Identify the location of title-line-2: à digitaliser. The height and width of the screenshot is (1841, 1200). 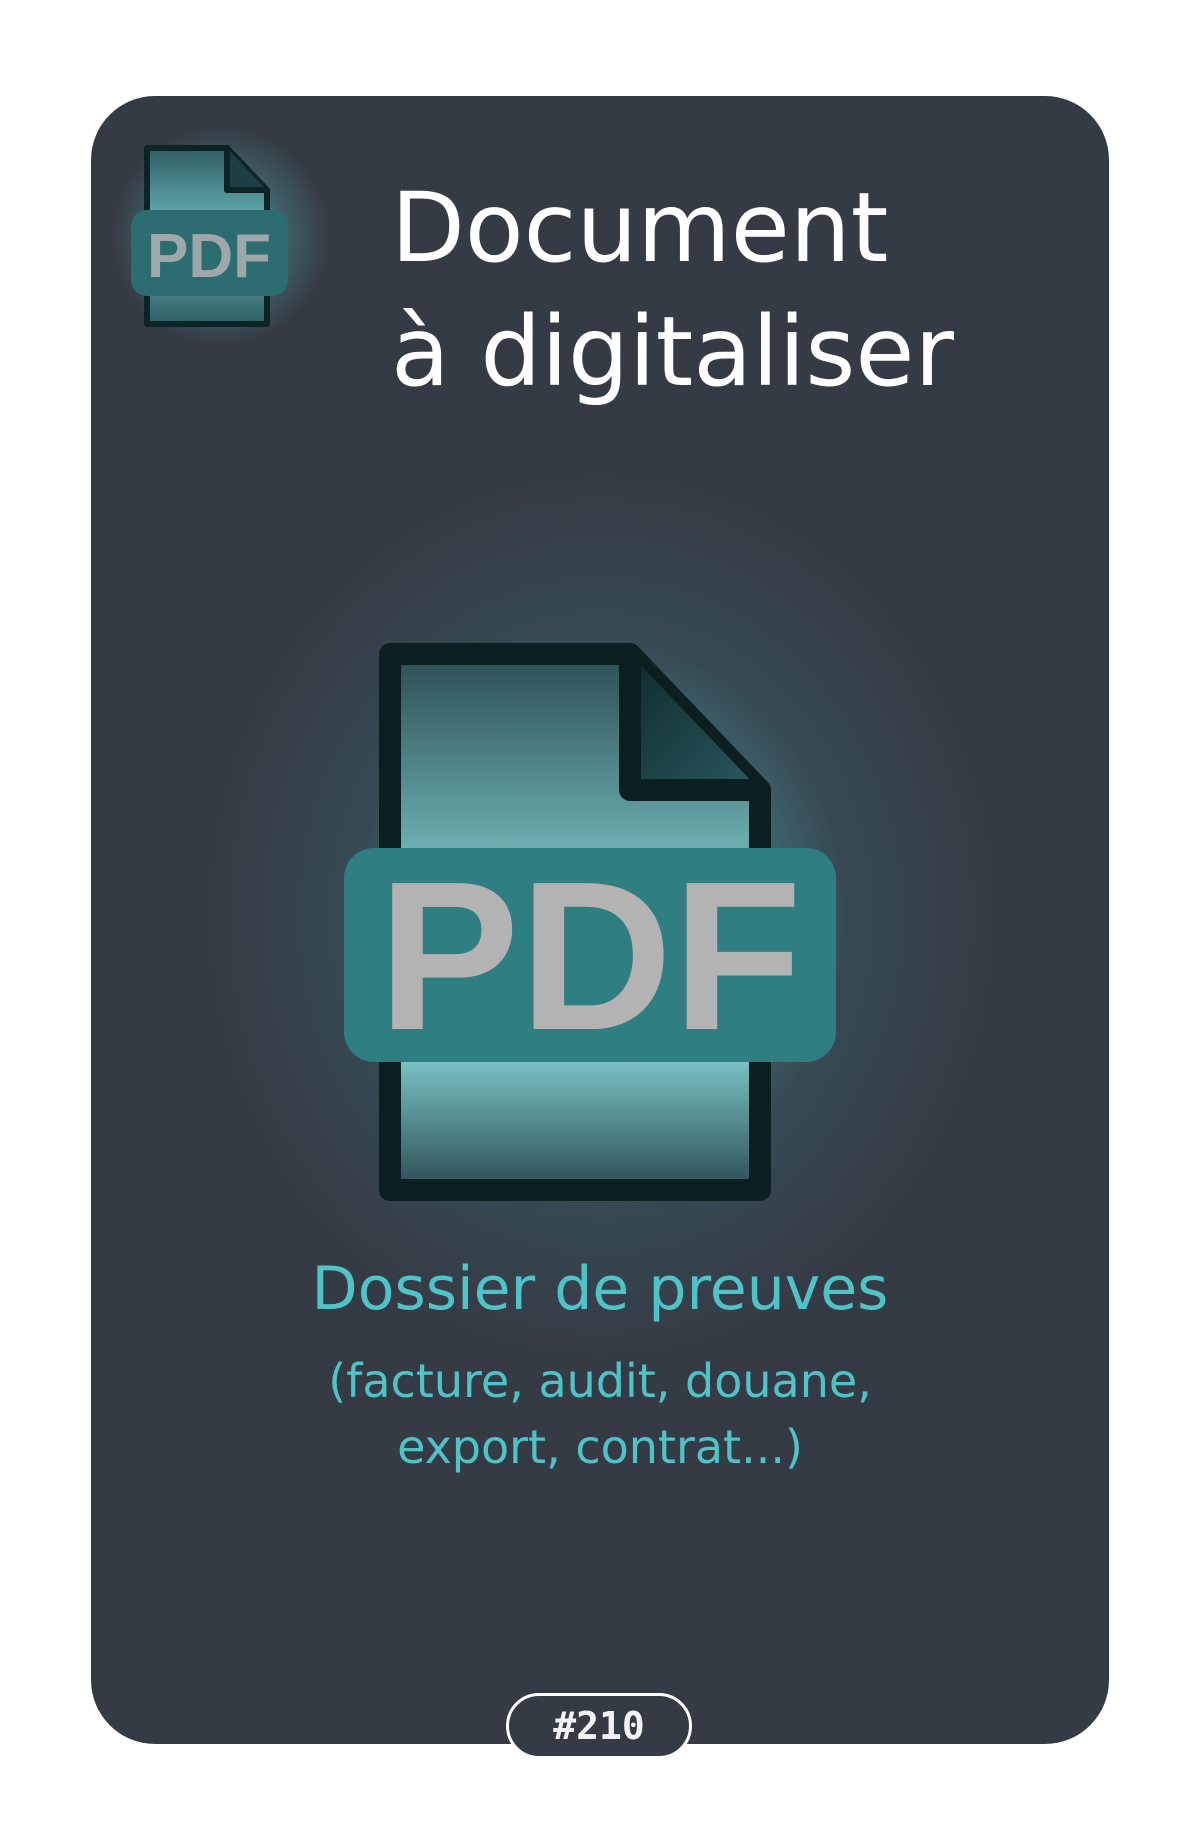
(672, 352).